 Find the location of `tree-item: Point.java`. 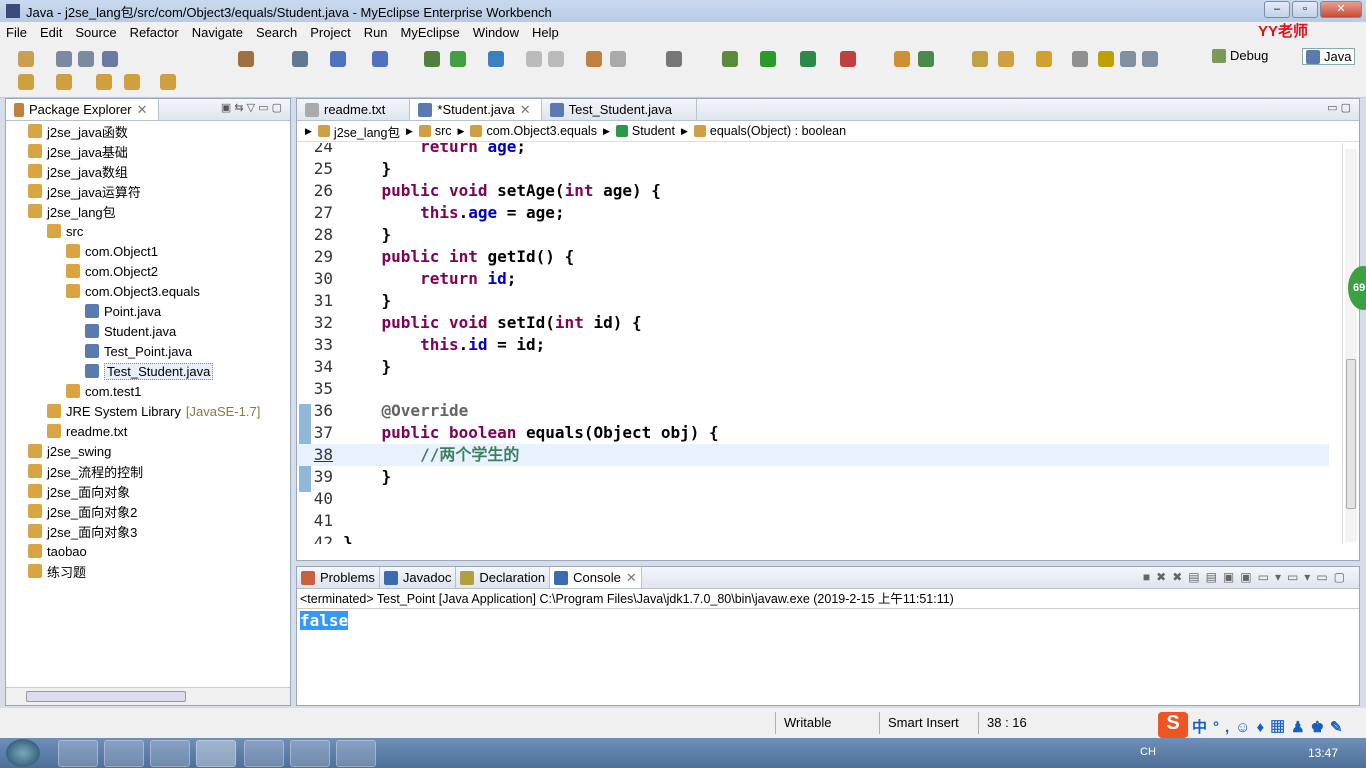

tree-item: Point.java is located at coordinates (123, 311).